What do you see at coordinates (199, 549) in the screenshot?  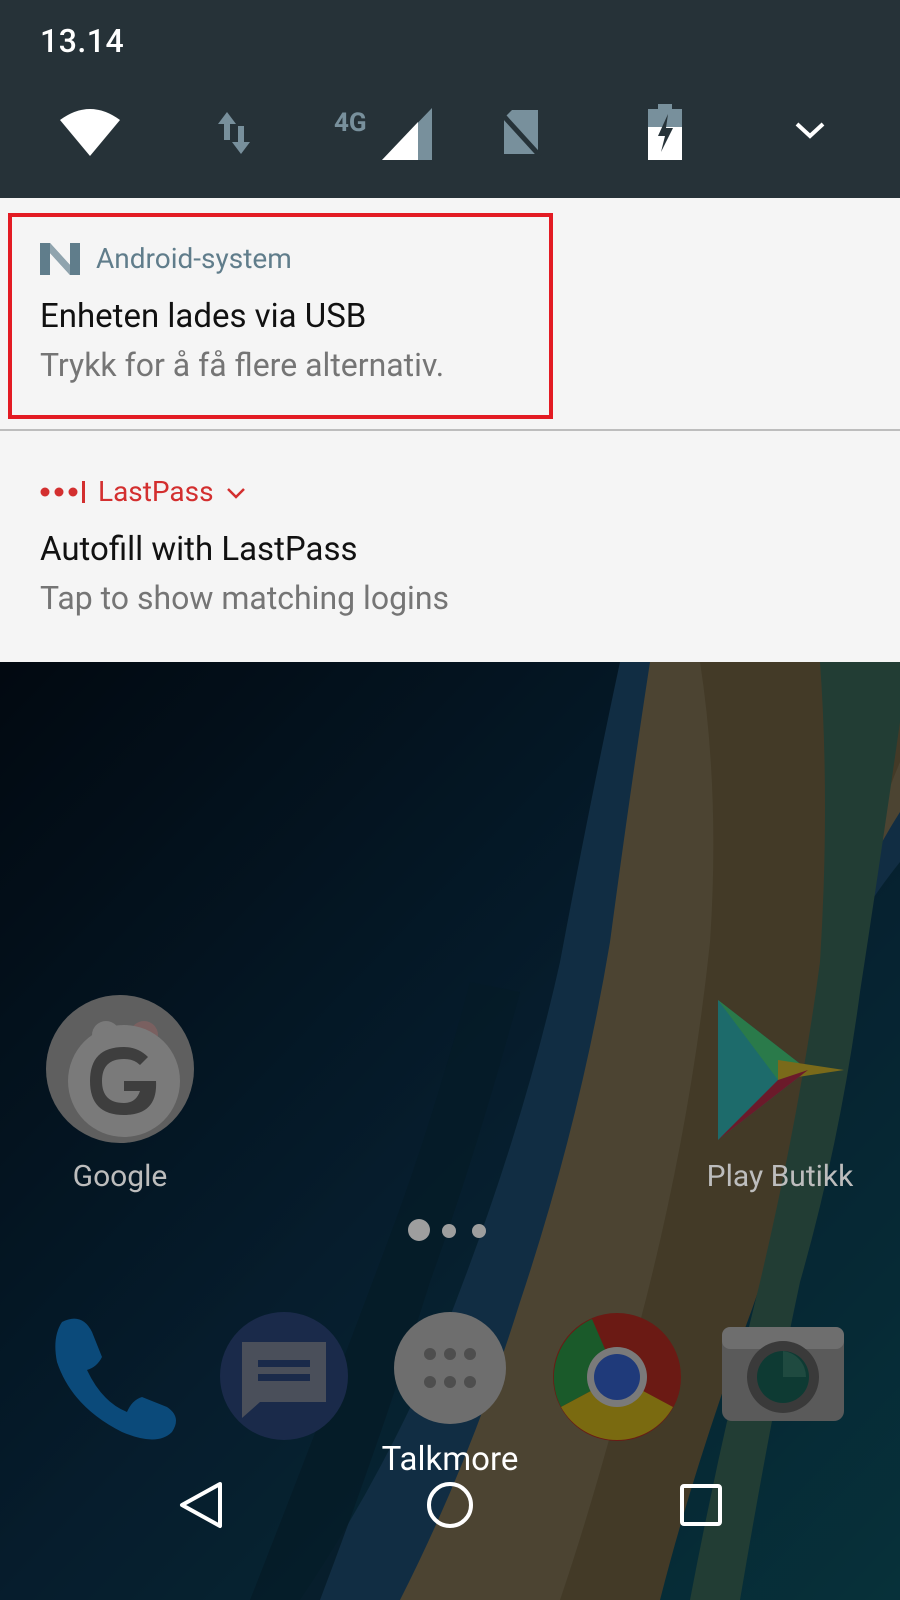 I see `notification-title: Autofill with LastPass` at bounding box center [199, 549].